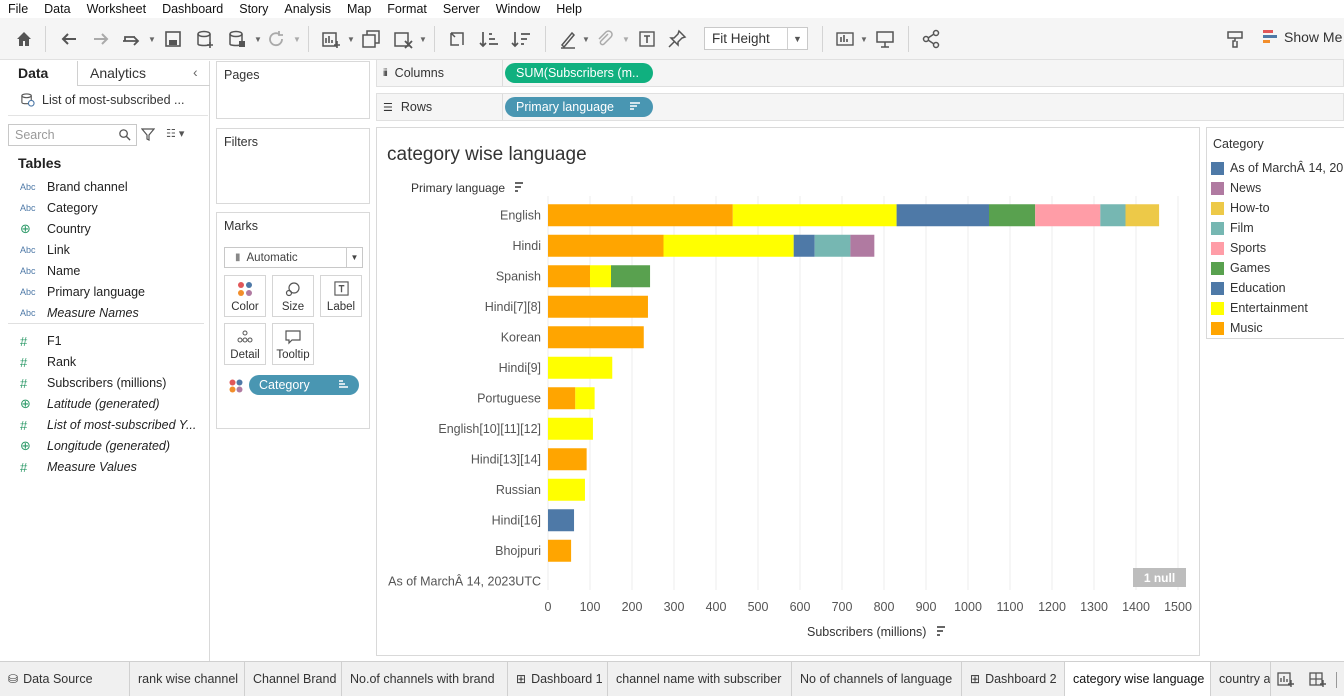 The image size is (1344, 696). What do you see at coordinates (293, 679) in the screenshot?
I see `sheet-tab: Channel Brand` at bounding box center [293, 679].